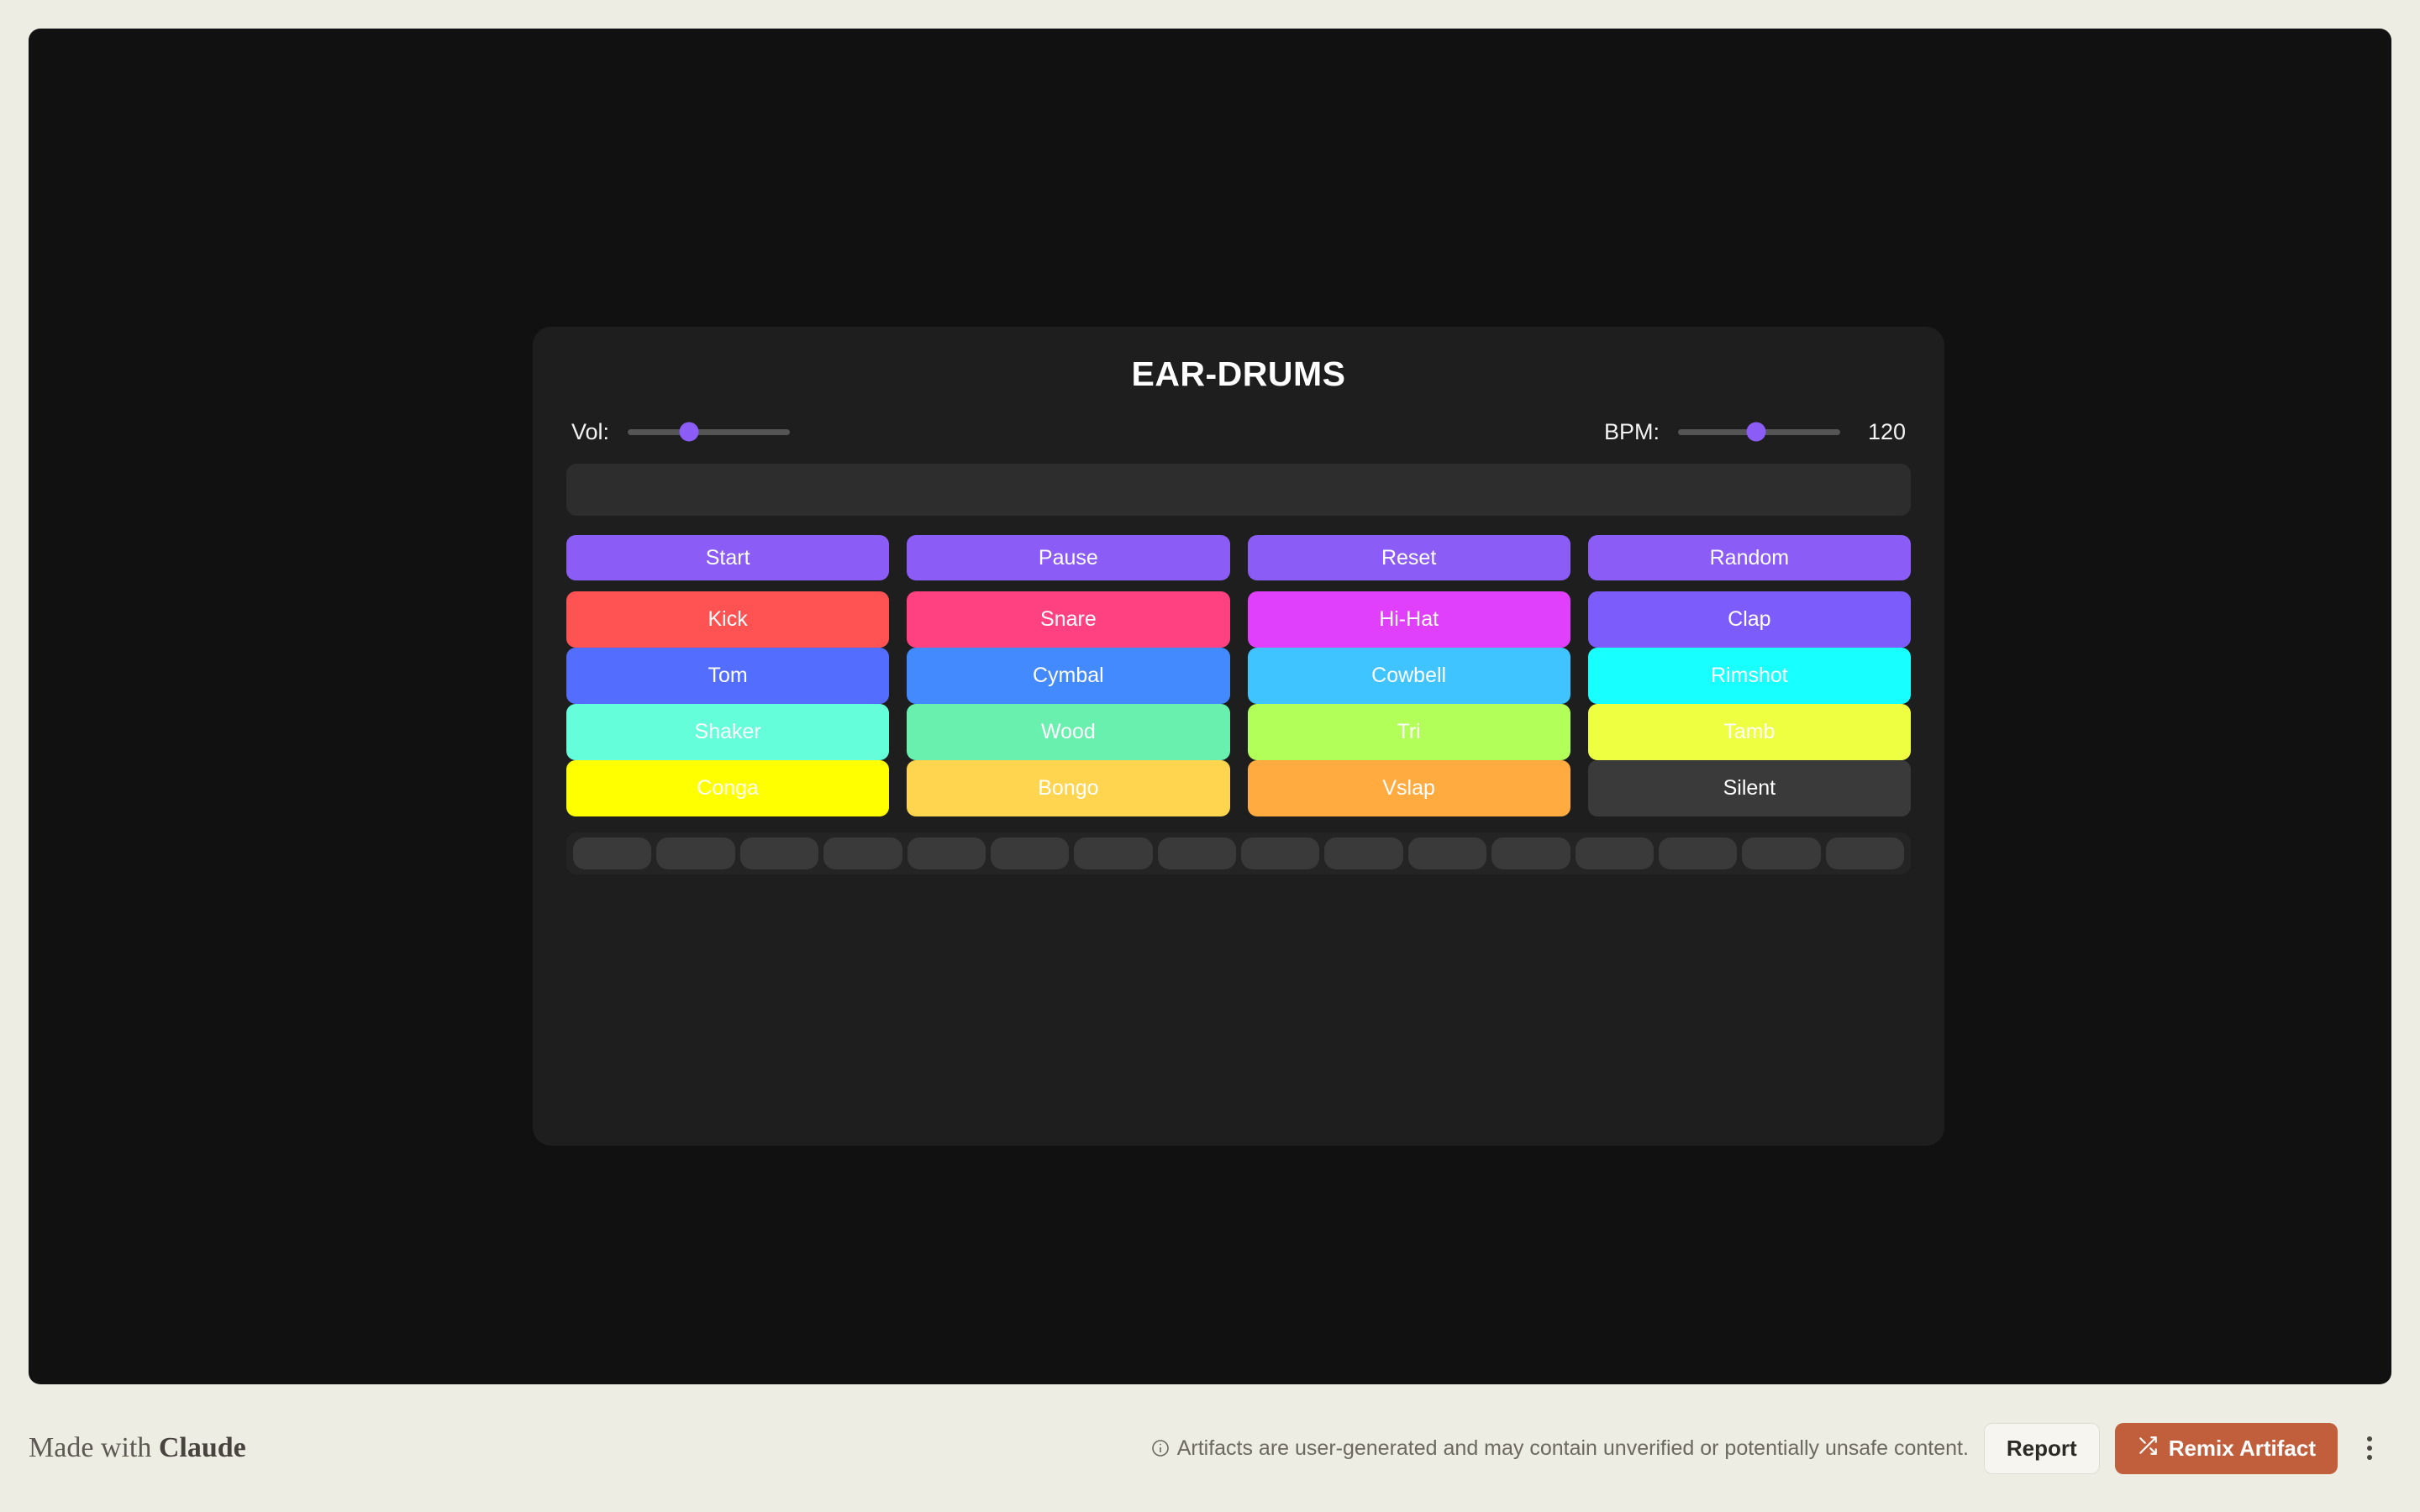 The height and width of the screenshot is (1512, 2420). I want to click on sound-pad-conga: Conga, so click(728, 788).